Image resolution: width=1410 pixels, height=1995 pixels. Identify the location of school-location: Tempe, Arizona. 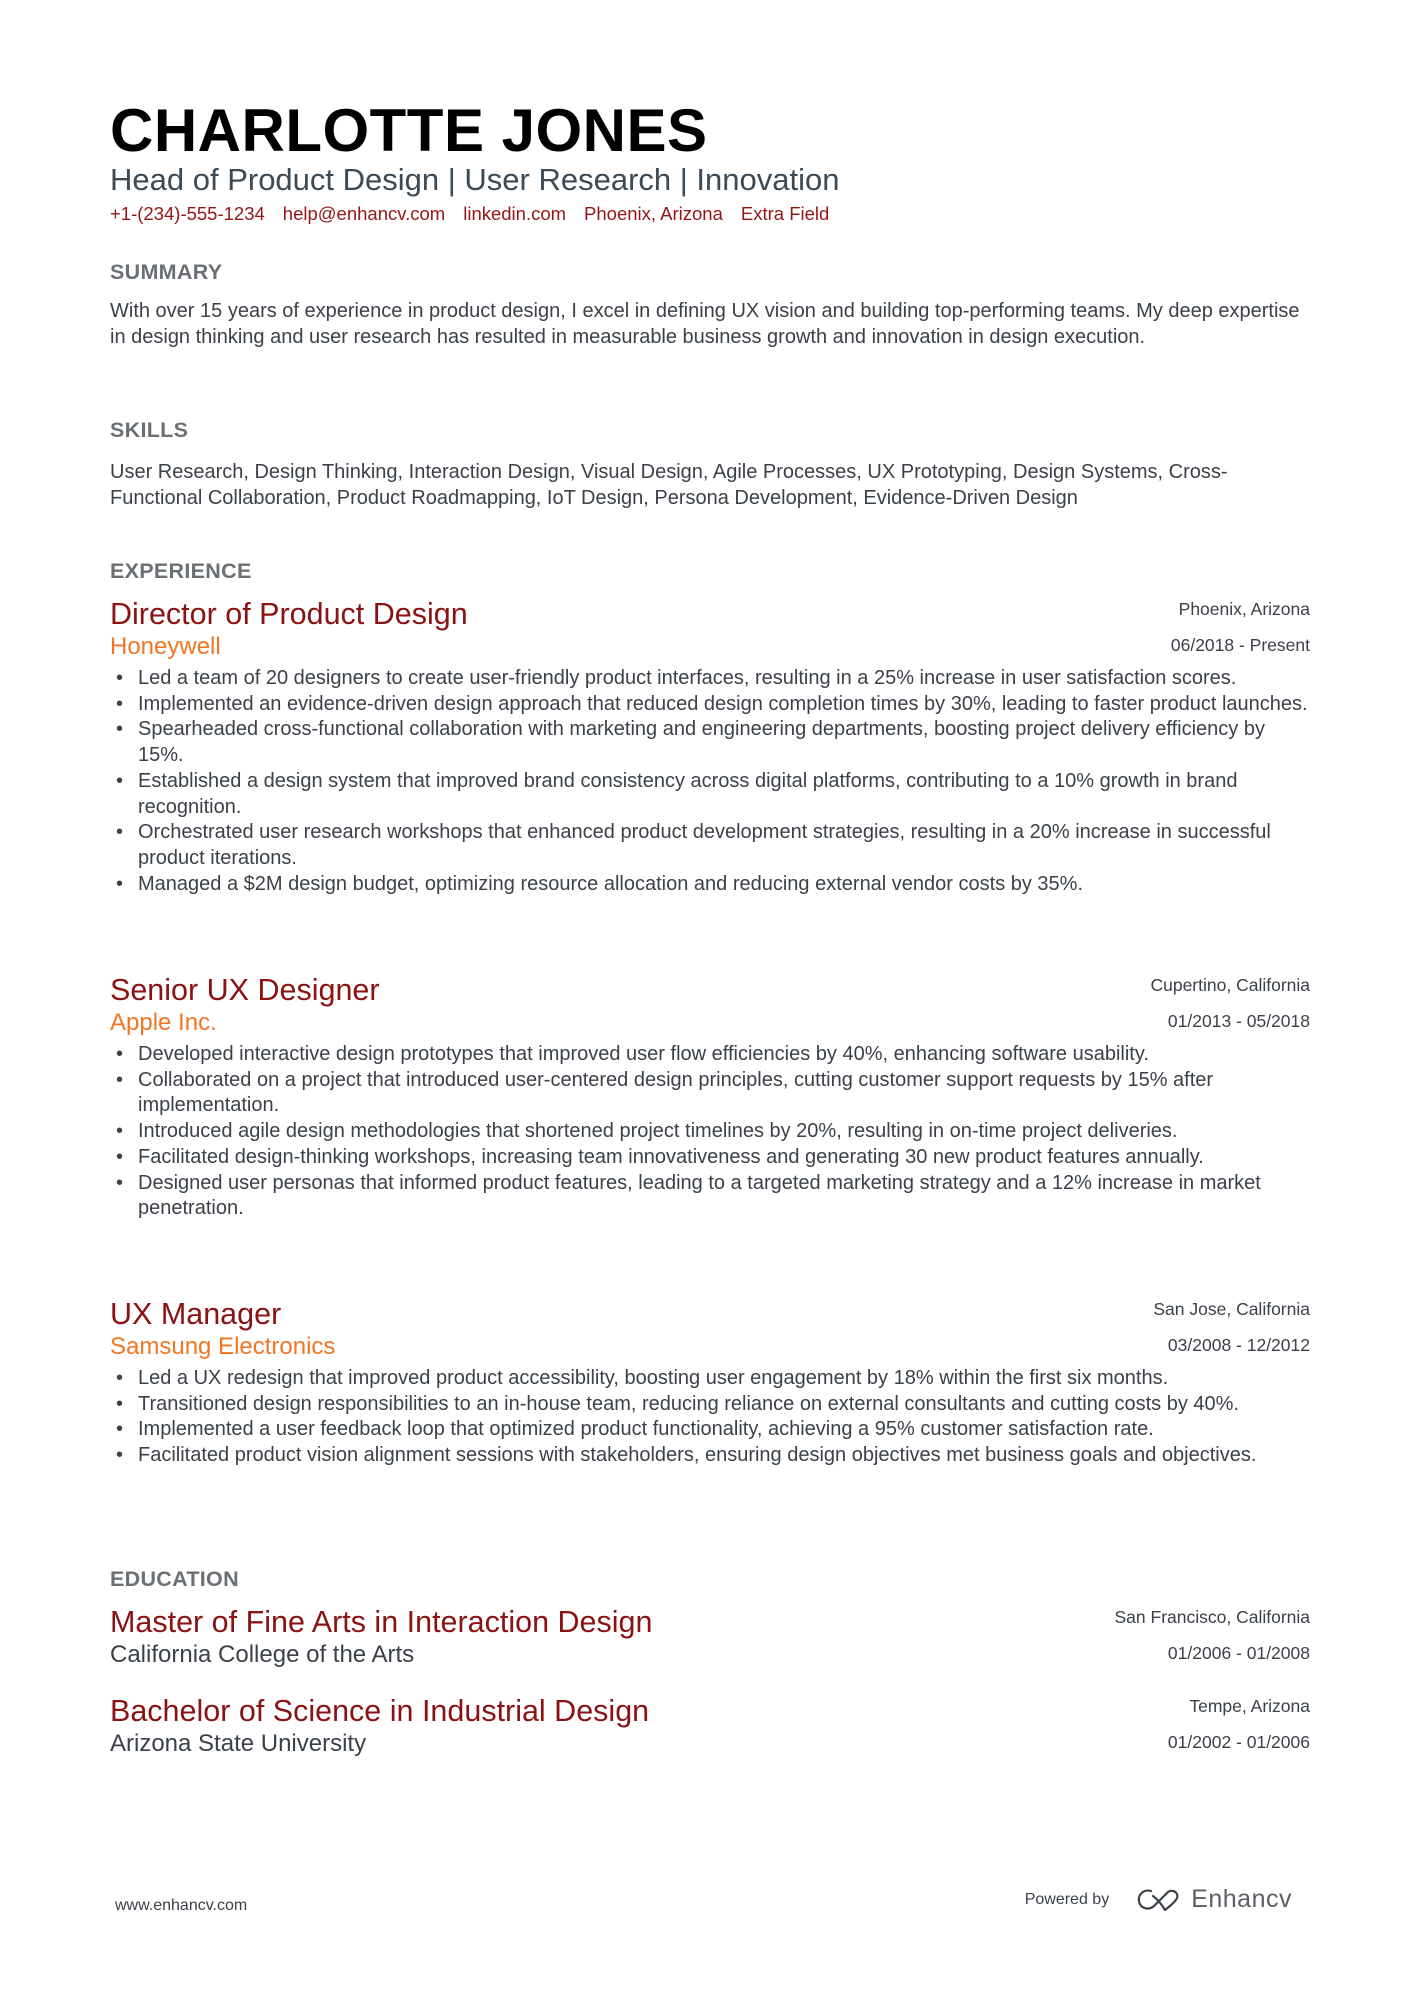
(1249, 1706).